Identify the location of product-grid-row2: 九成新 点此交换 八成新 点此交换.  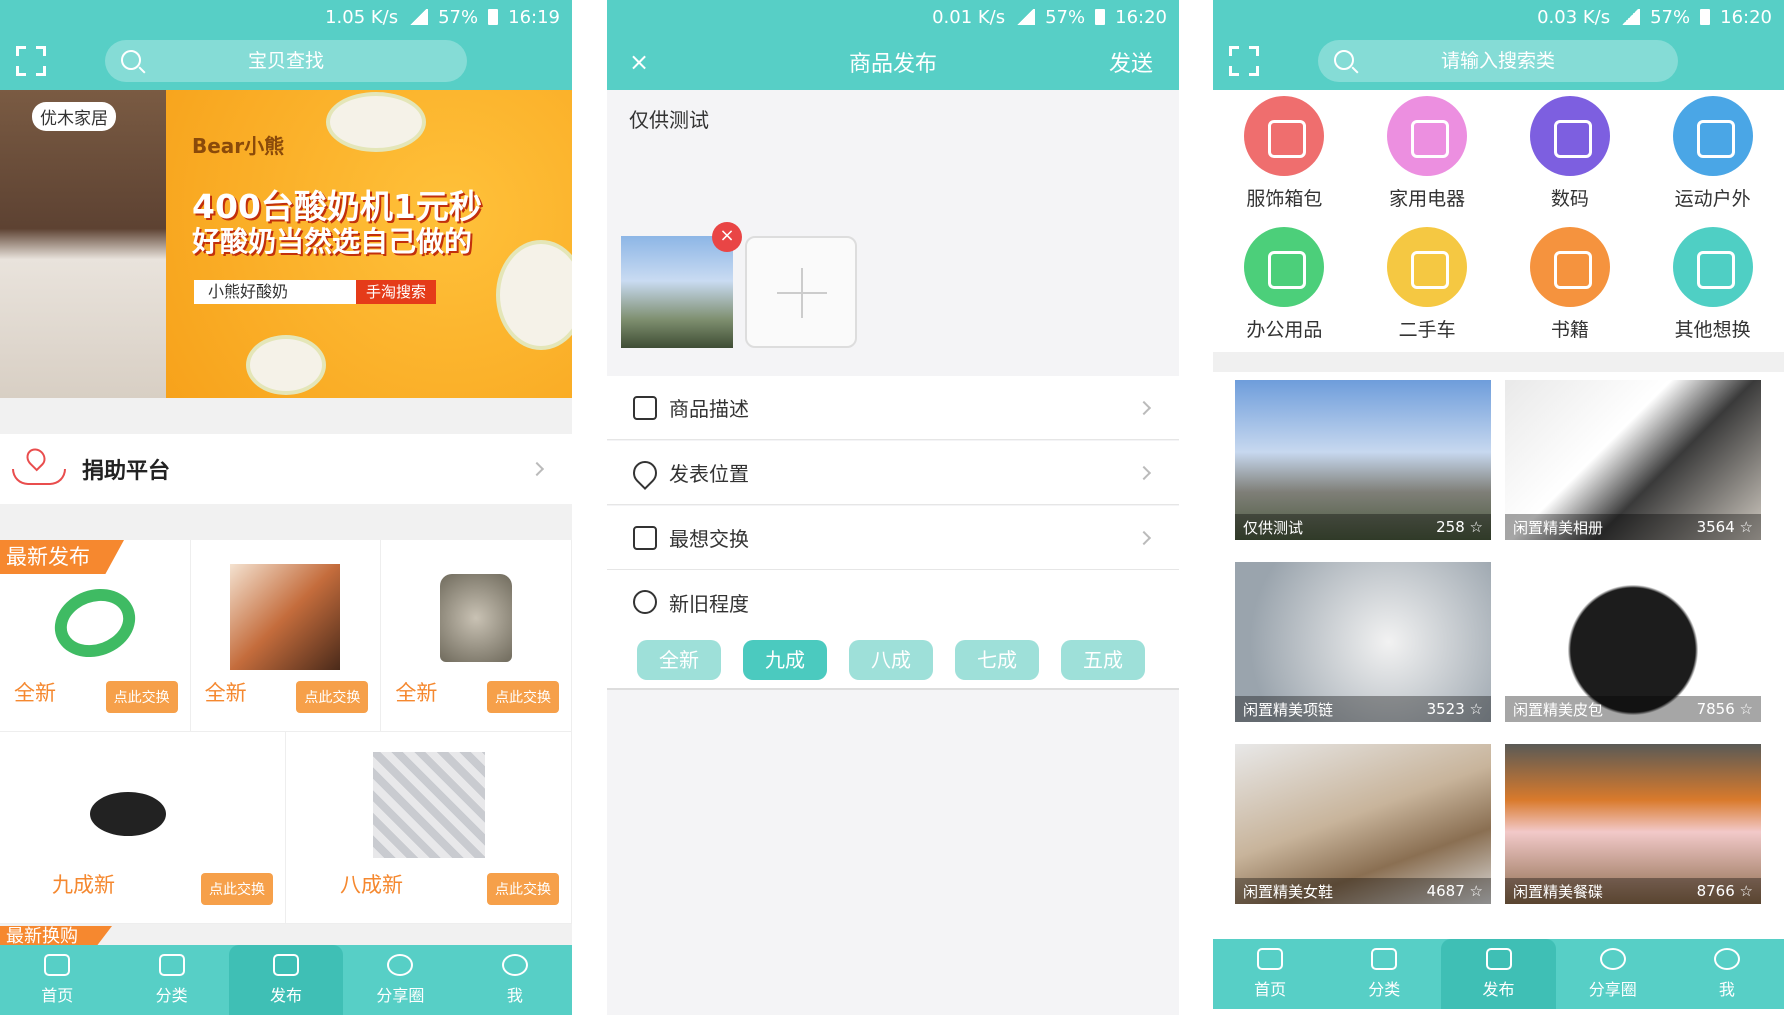
(286, 828).